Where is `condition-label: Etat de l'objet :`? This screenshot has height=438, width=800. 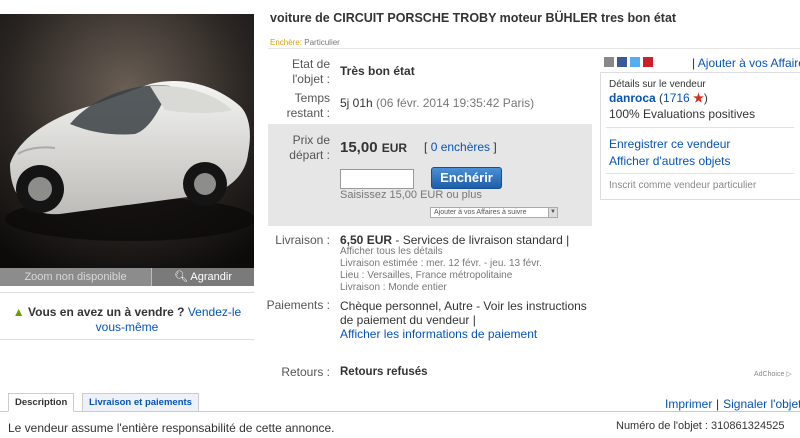
condition-label: Etat de l'objet : is located at coordinates (310, 71).